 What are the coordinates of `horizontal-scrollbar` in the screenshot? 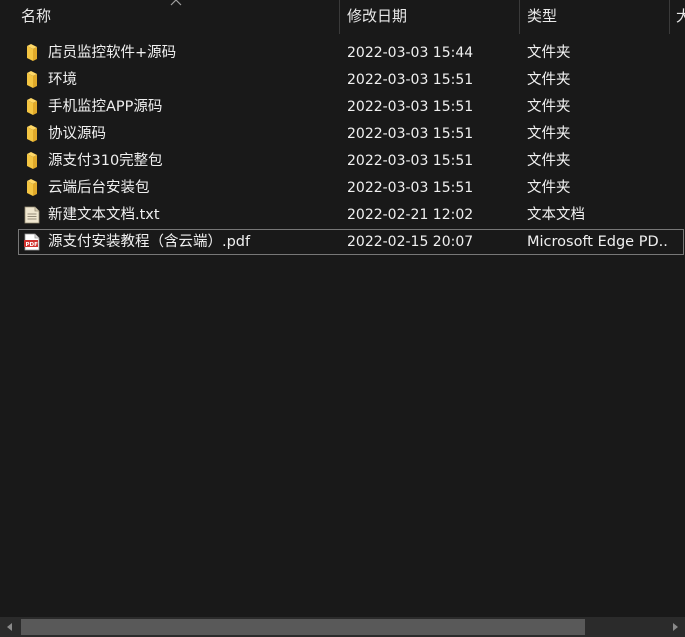 It's located at (342, 627).